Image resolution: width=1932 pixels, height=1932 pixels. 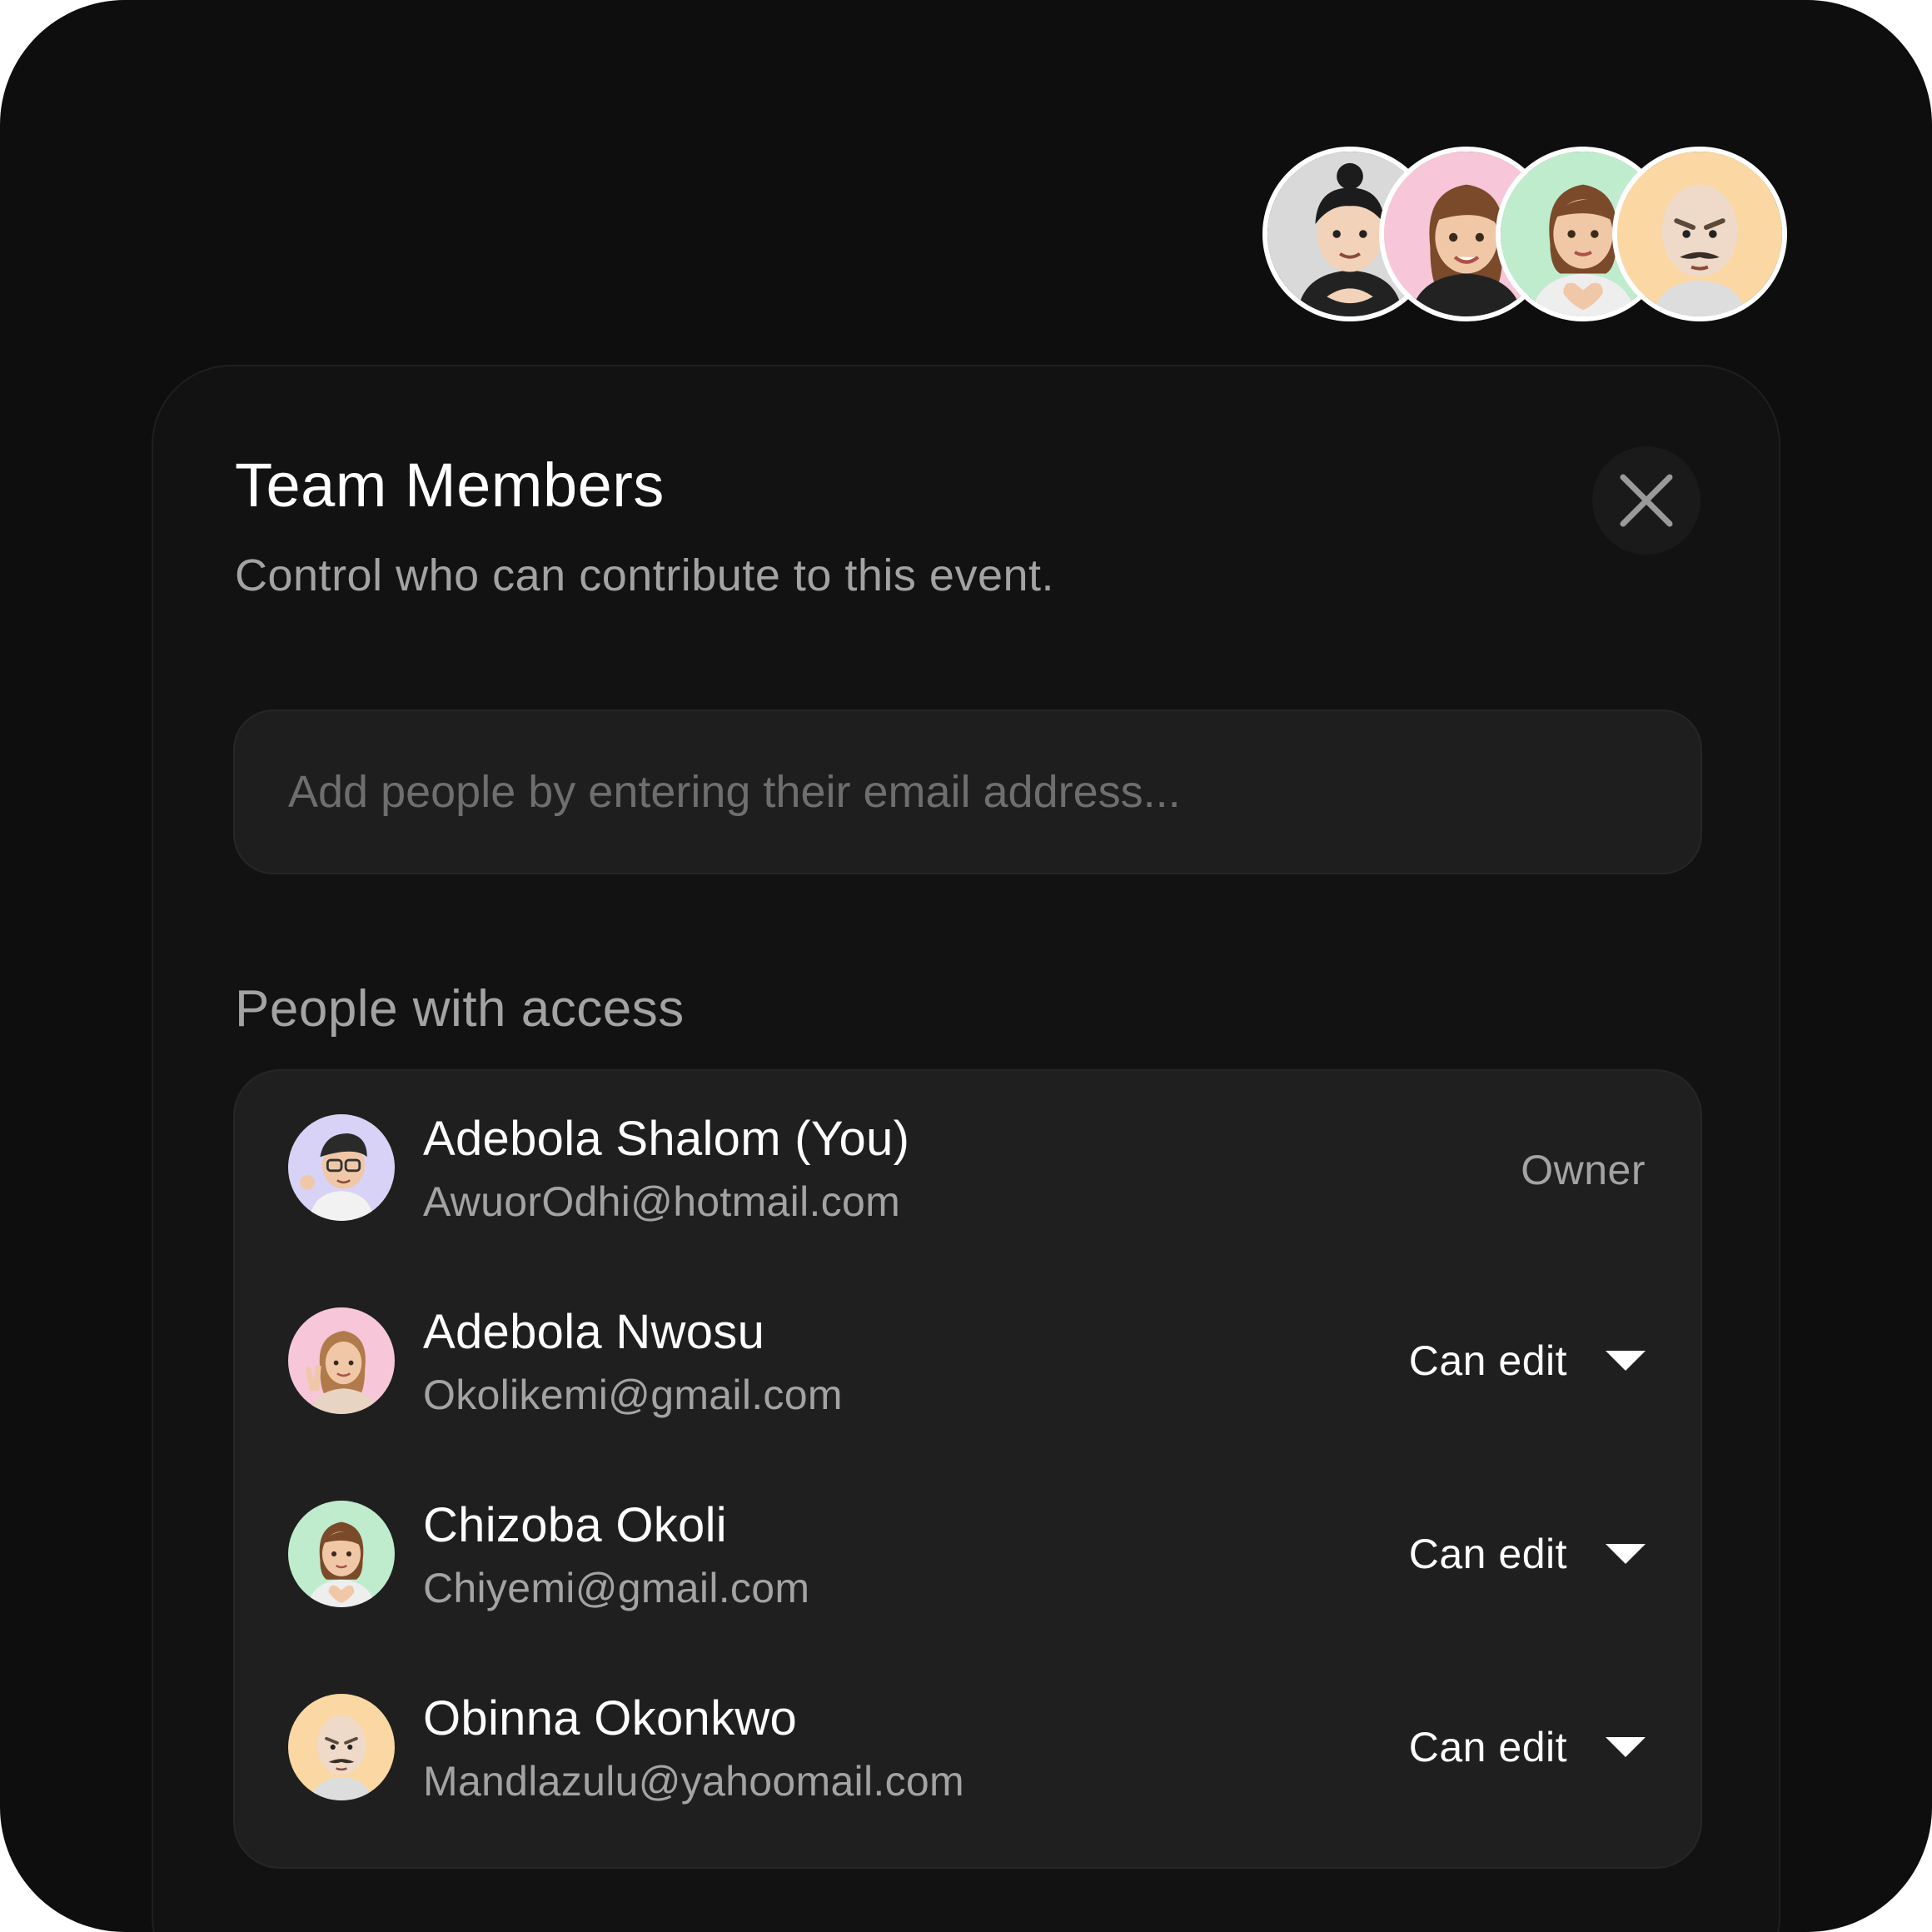 What do you see at coordinates (967, 792) in the screenshot?
I see `email-invite-input` at bounding box center [967, 792].